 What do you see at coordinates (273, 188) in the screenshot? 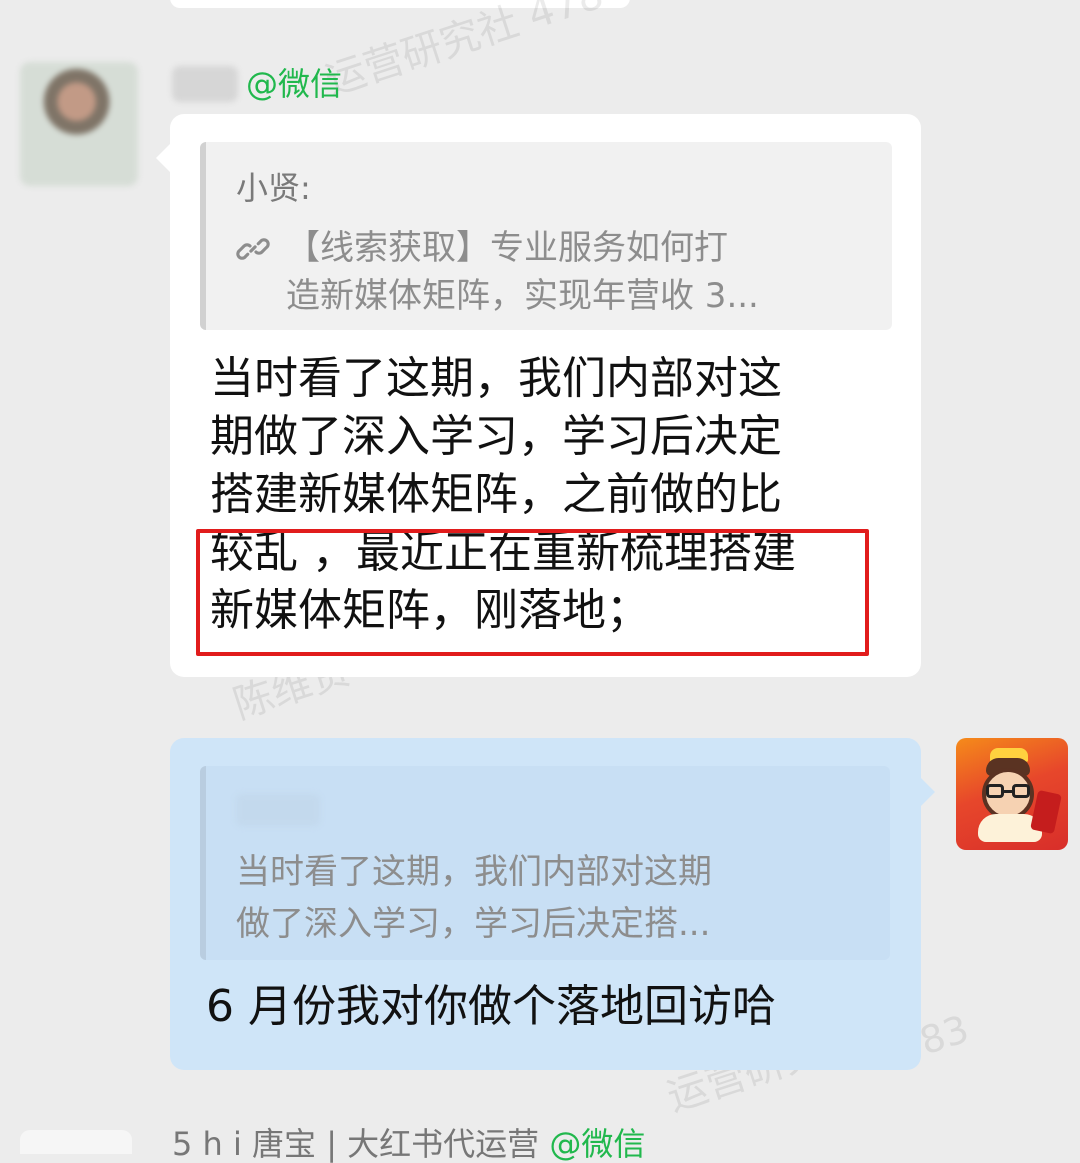
I see `quoted-sender-name: 小贤:` at bounding box center [273, 188].